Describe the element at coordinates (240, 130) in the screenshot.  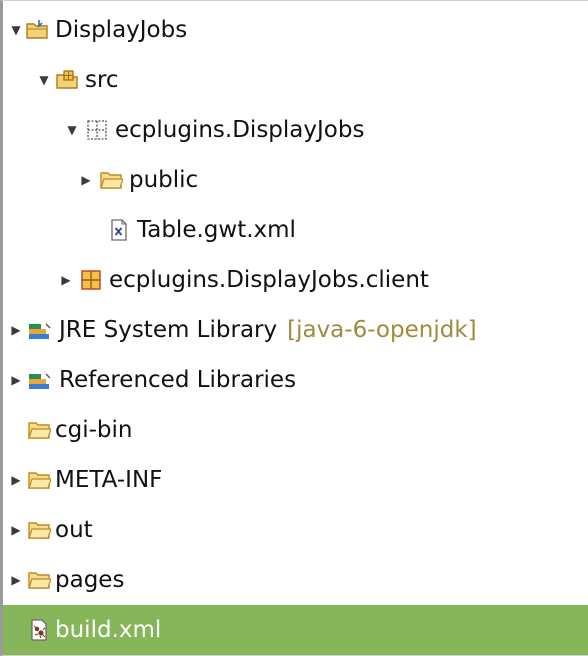
I see `tree-item-label: ecplugins.DisplayJobs` at that location.